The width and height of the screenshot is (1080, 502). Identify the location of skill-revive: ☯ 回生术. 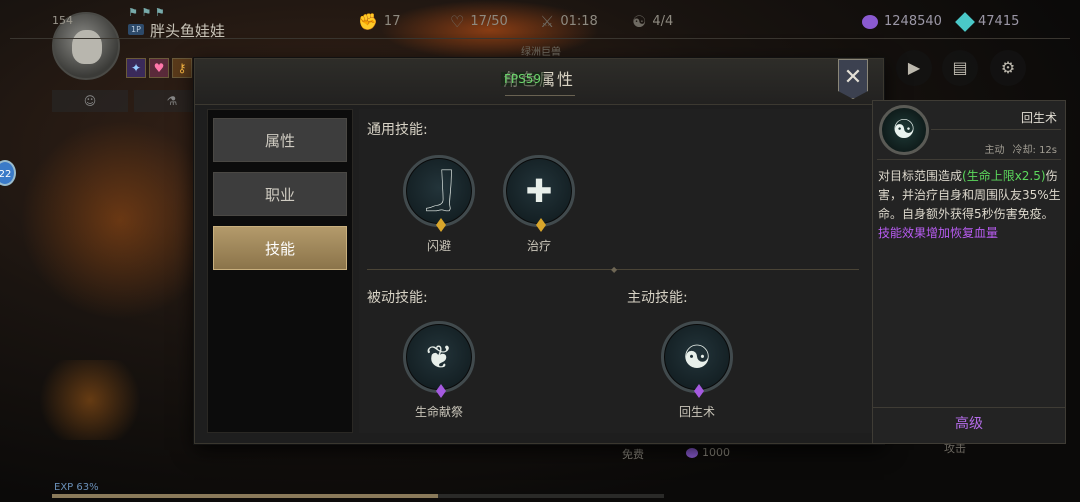
(697, 370).